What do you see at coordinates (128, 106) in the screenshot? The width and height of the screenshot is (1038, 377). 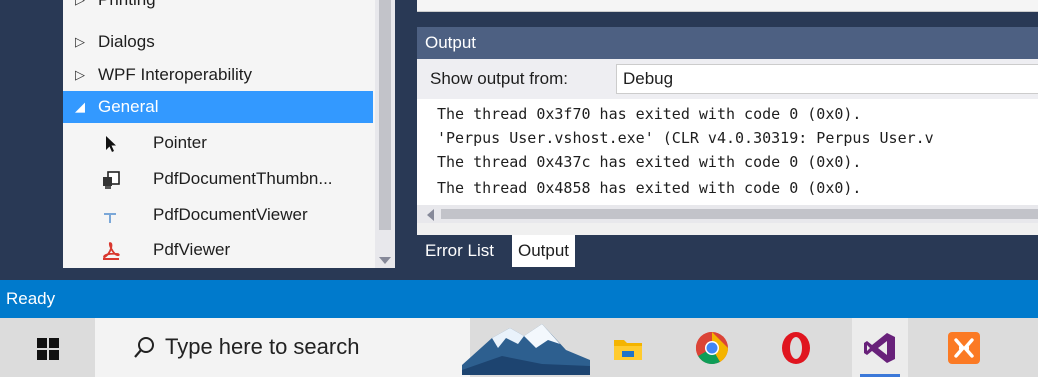 I see `toolbox-group-label: General` at bounding box center [128, 106].